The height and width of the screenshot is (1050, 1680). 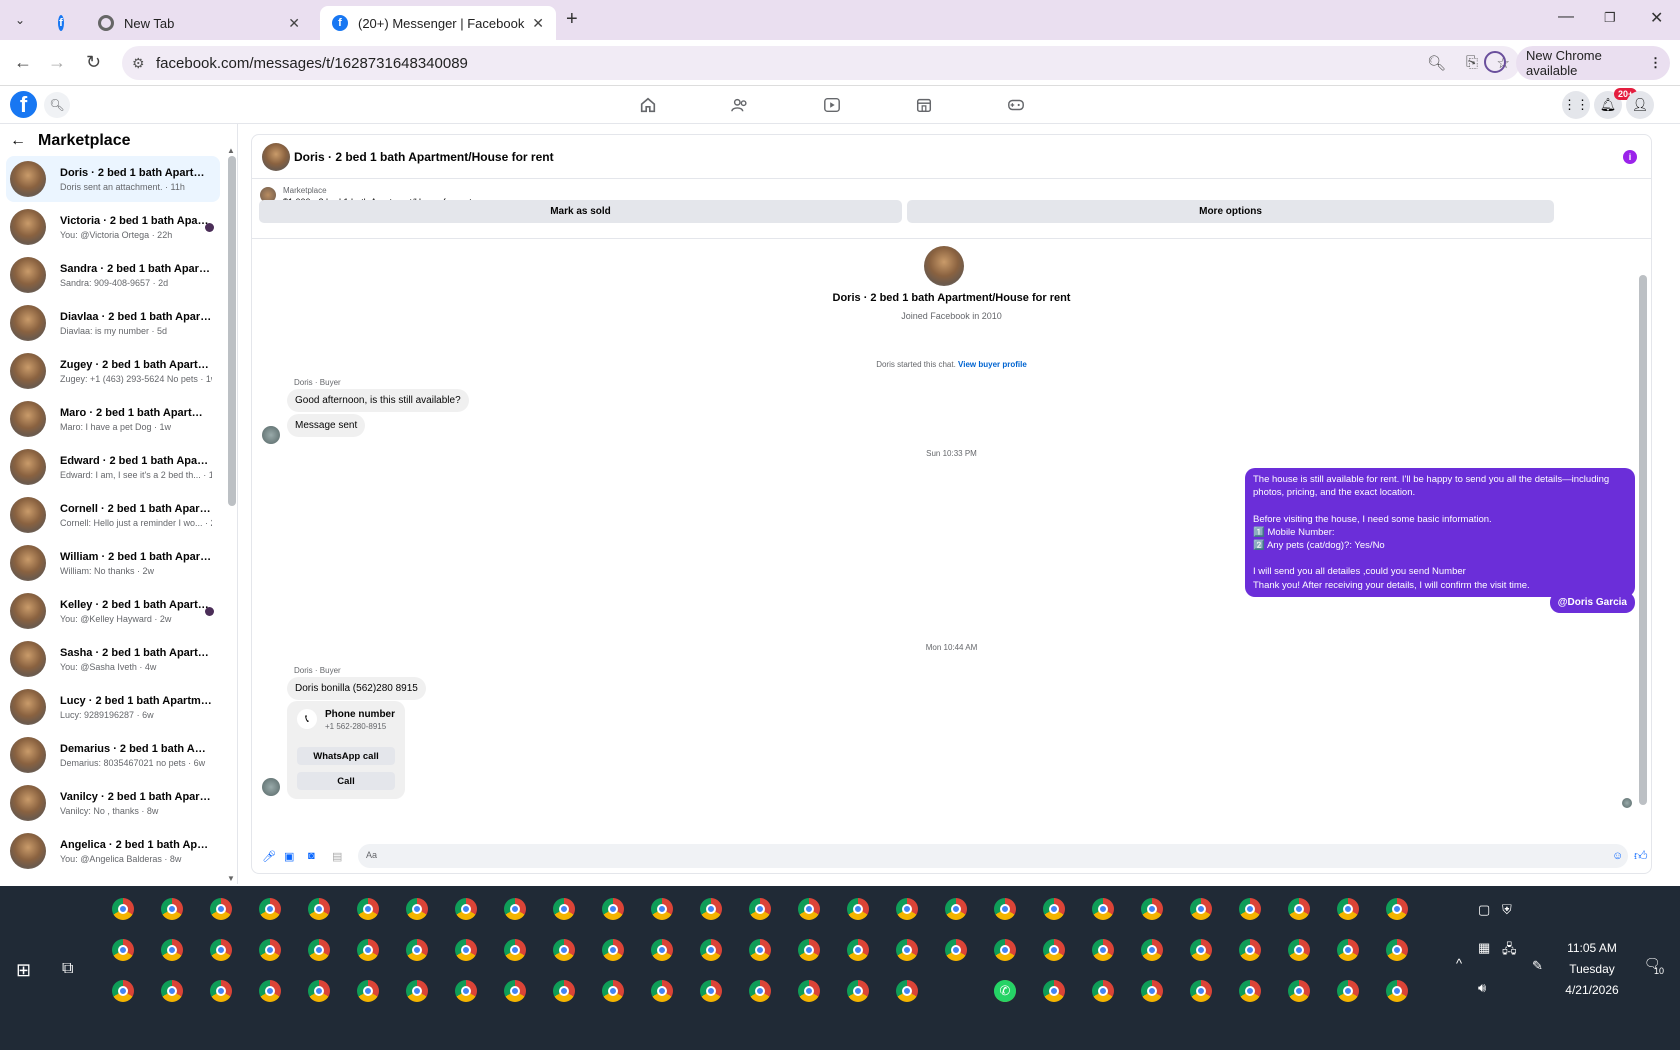 I want to click on incoming-message: Doris bonilla (562)280 8915, so click(x=356, y=688).